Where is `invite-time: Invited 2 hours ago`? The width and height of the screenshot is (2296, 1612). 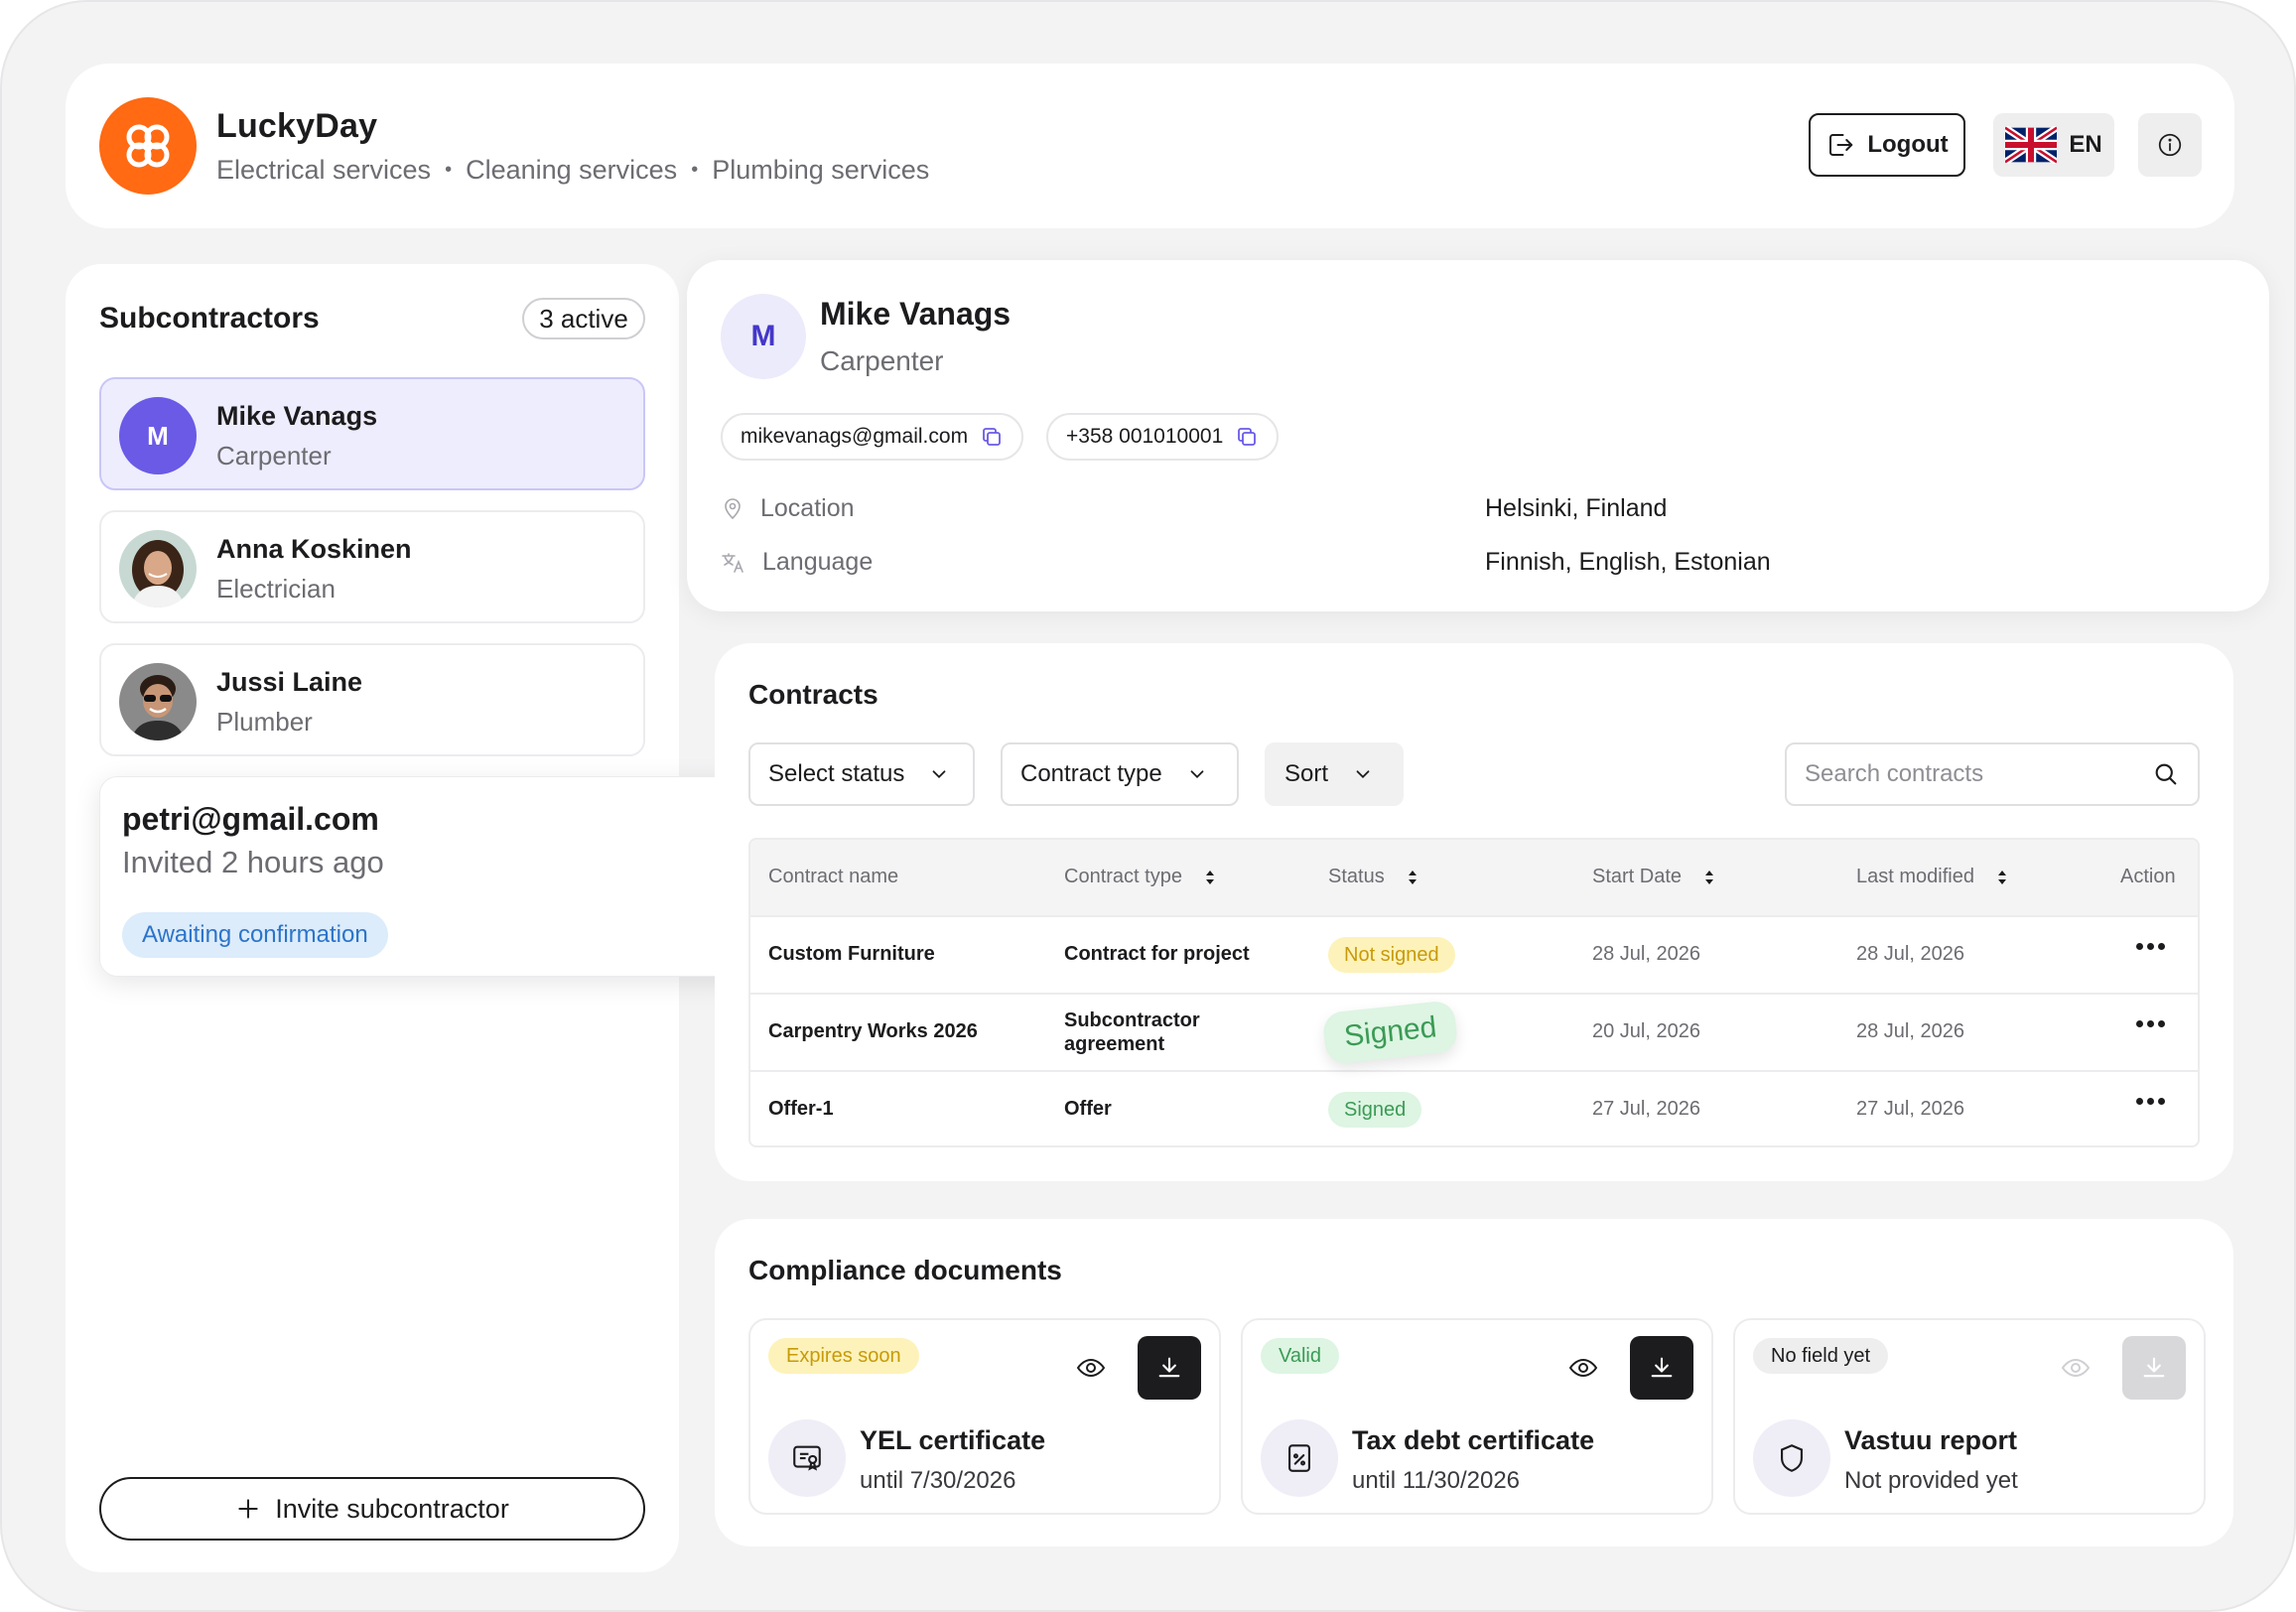
invite-time: Invited 2 hours ago is located at coordinates (253, 862).